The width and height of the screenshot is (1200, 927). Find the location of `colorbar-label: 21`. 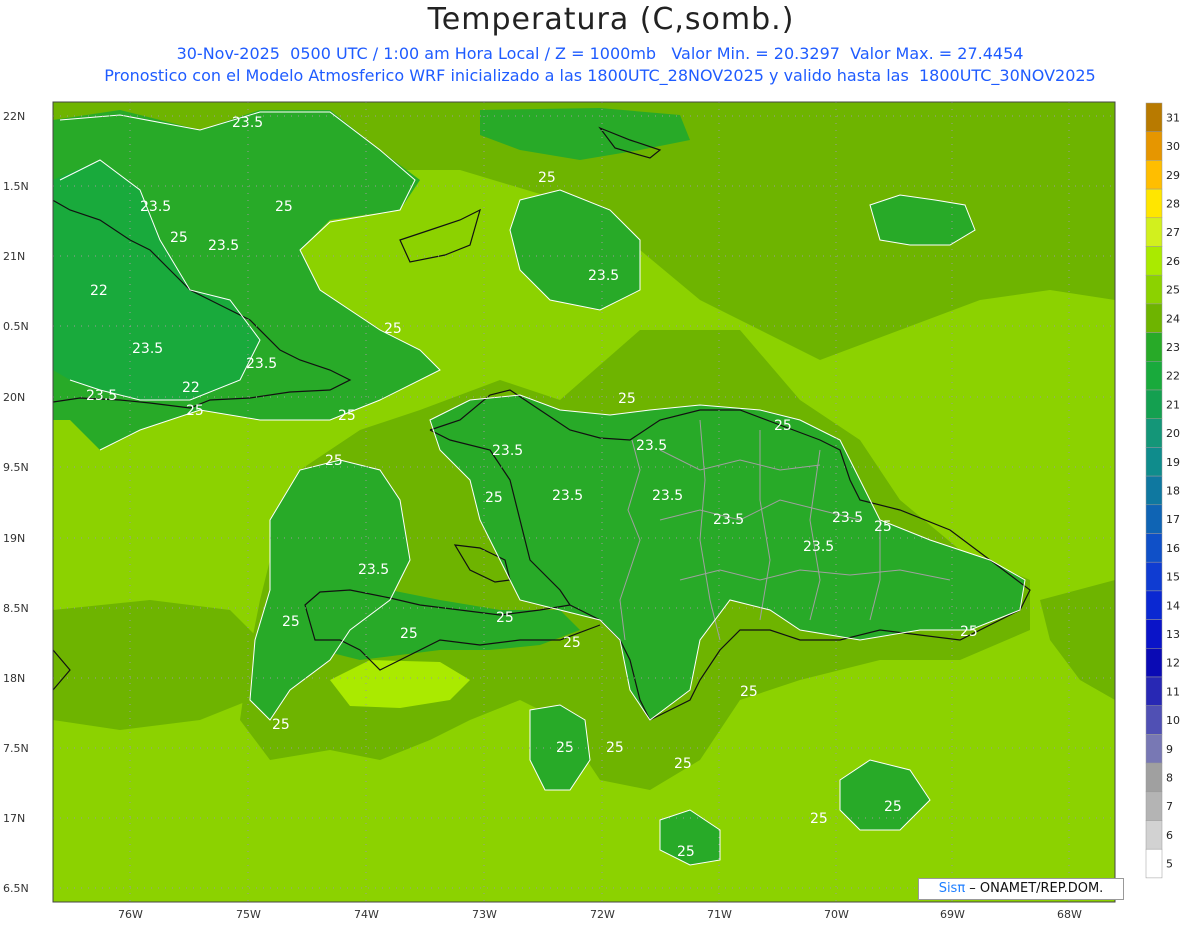

colorbar-label: 21 is located at coordinates (1173, 404).